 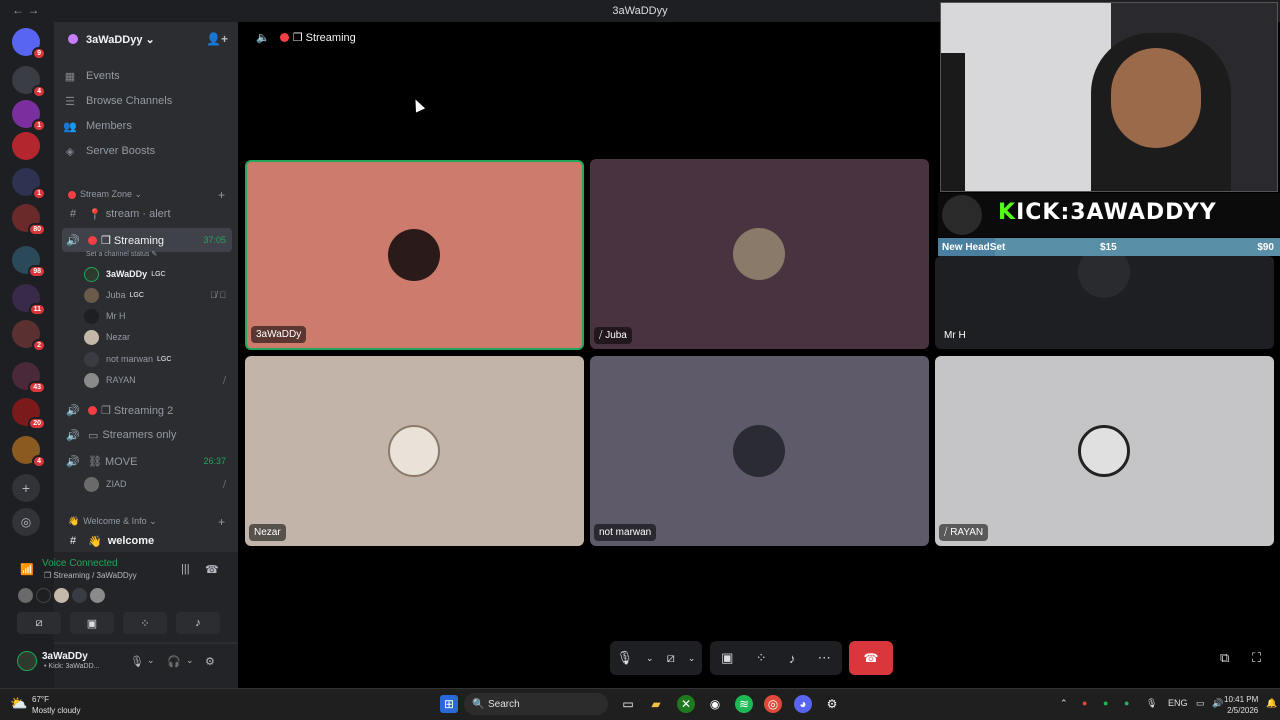 What do you see at coordinates (157, 484) in the screenshot?
I see `voice-user: ZIAD ⧸` at bounding box center [157, 484].